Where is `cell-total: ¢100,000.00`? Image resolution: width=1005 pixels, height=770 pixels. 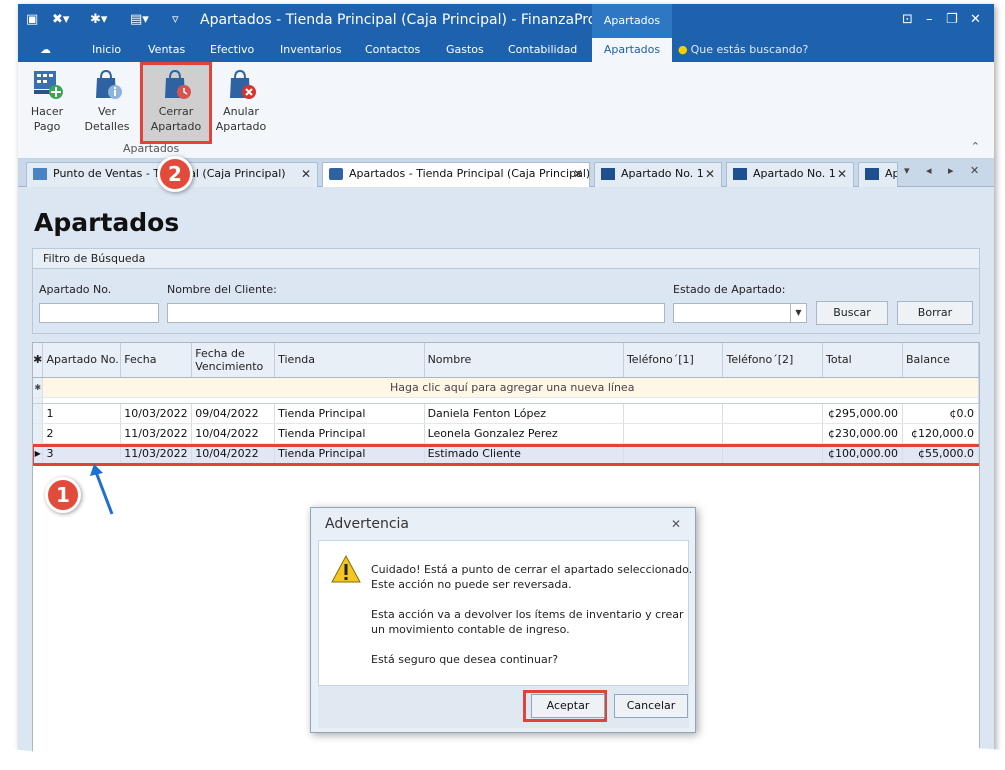 cell-total: ¢100,000.00 is located at coordinates (862, 453).